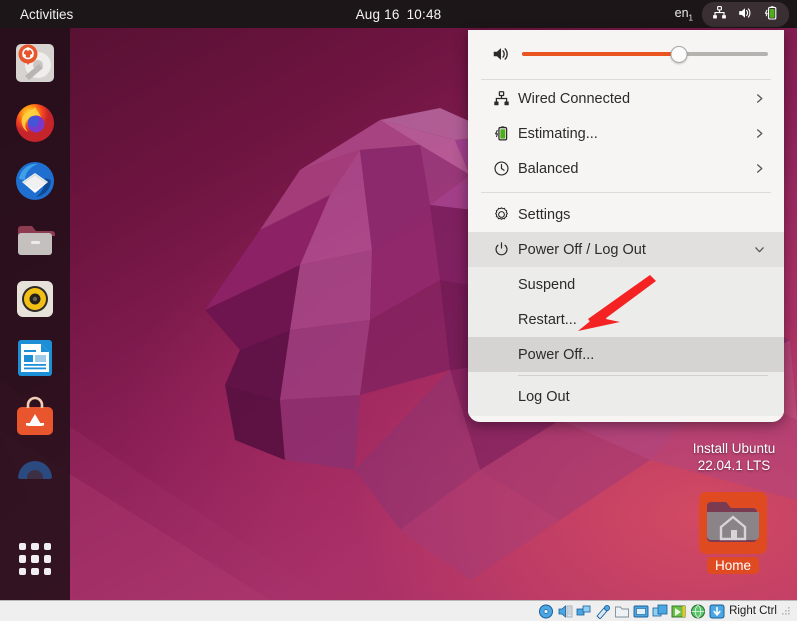  What do you see at coordinates (641, 611) in the screenshot?
I see `display-icon` at bounding box center [641, 611].